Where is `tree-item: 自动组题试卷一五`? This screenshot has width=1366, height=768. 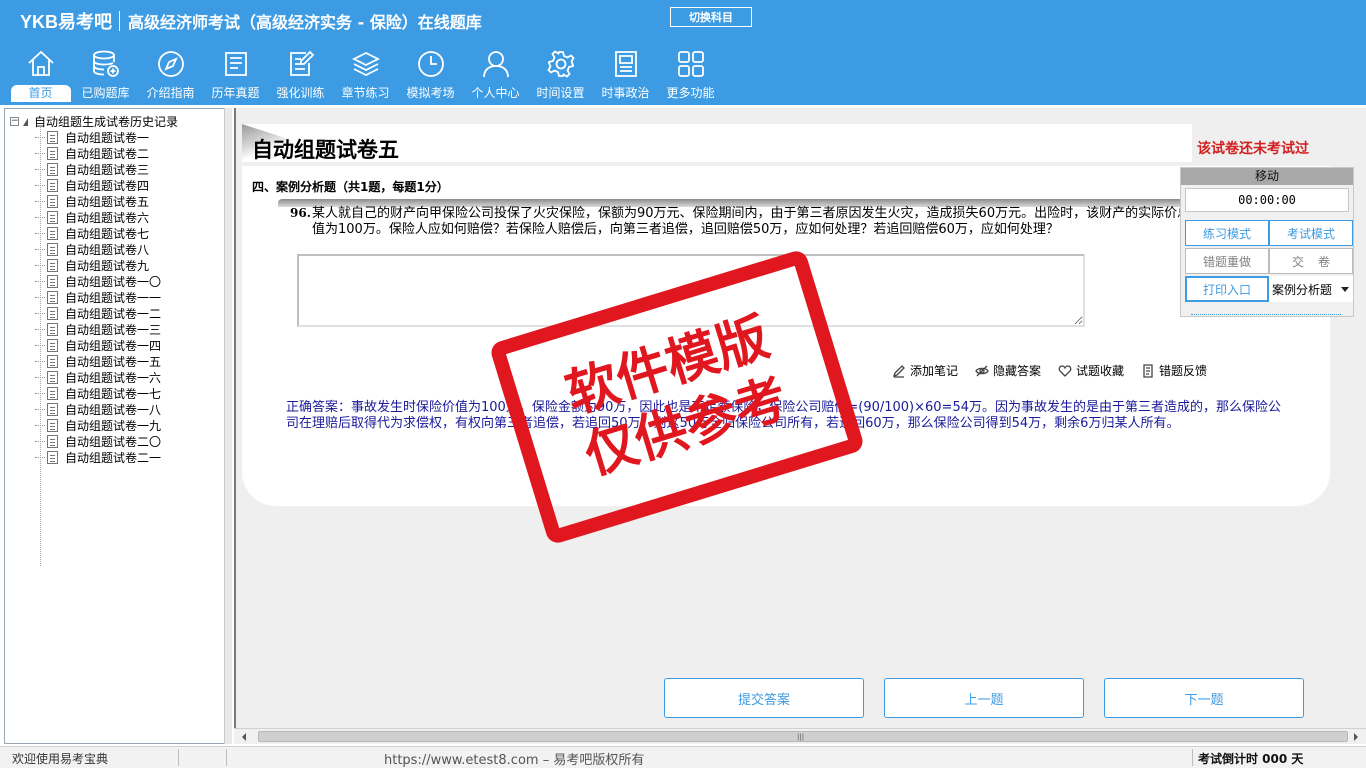 tree-item: 自动组题试卷一五 is located at coordinates (98, 361).